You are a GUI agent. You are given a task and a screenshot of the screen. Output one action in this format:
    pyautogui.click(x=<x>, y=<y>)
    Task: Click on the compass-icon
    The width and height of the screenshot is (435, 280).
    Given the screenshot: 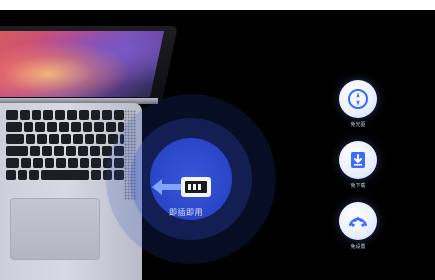 What is the action you would take?
    pyautogui.click(x=358, y=99)
    